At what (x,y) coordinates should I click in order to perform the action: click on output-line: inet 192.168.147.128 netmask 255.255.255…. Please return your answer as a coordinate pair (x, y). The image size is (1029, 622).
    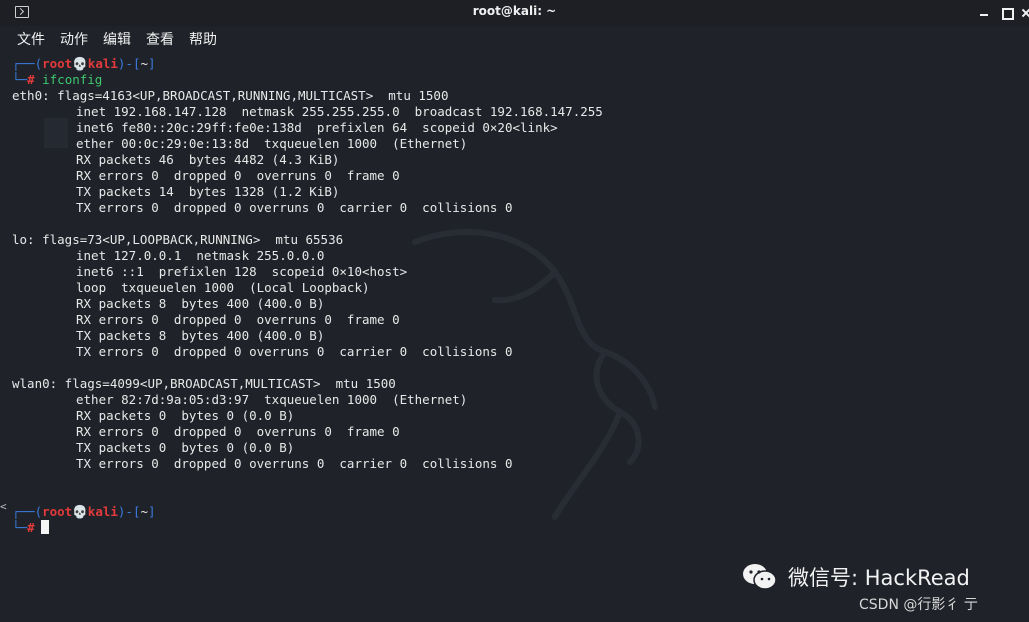
    Looking at the image, I should click on (339, 111).